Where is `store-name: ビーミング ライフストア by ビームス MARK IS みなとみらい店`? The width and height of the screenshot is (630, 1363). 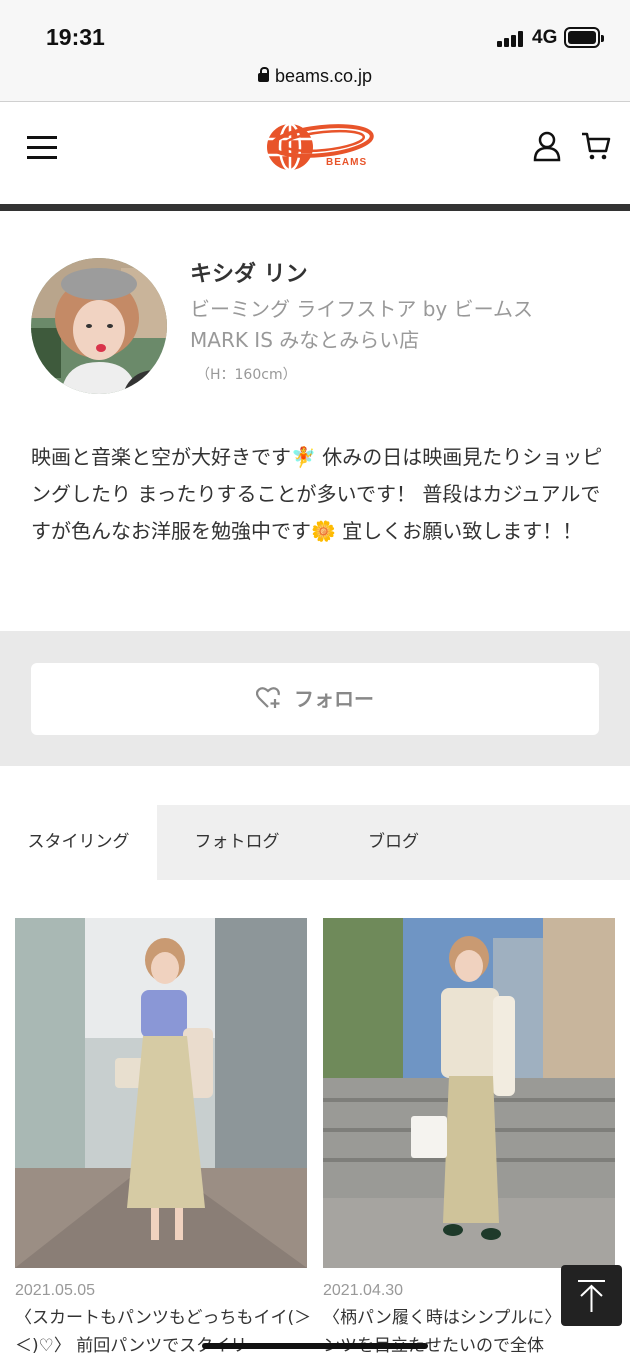 store-name: ビーミング ライフストア by ビームス MARK IS みなとみらい店 is located at coordinates (390, 325).